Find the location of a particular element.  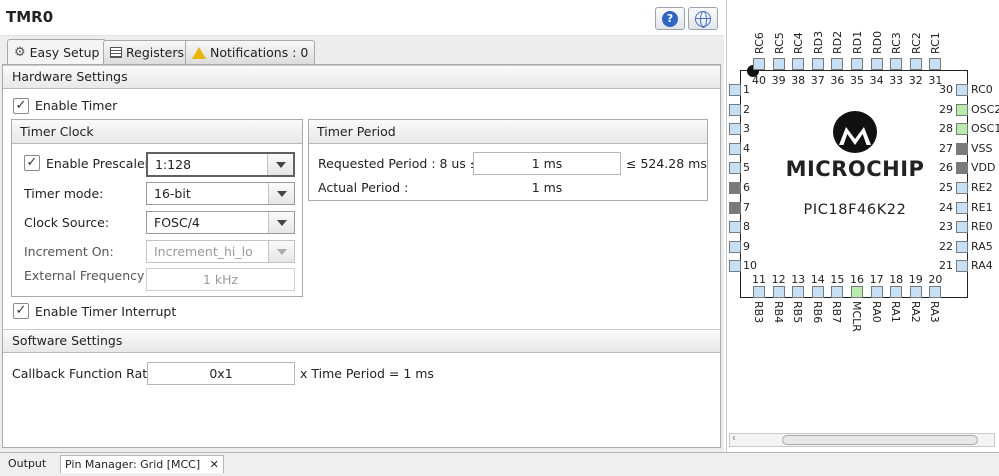

pin-label-RA0: RA0 is located at coordinates (876, 312).